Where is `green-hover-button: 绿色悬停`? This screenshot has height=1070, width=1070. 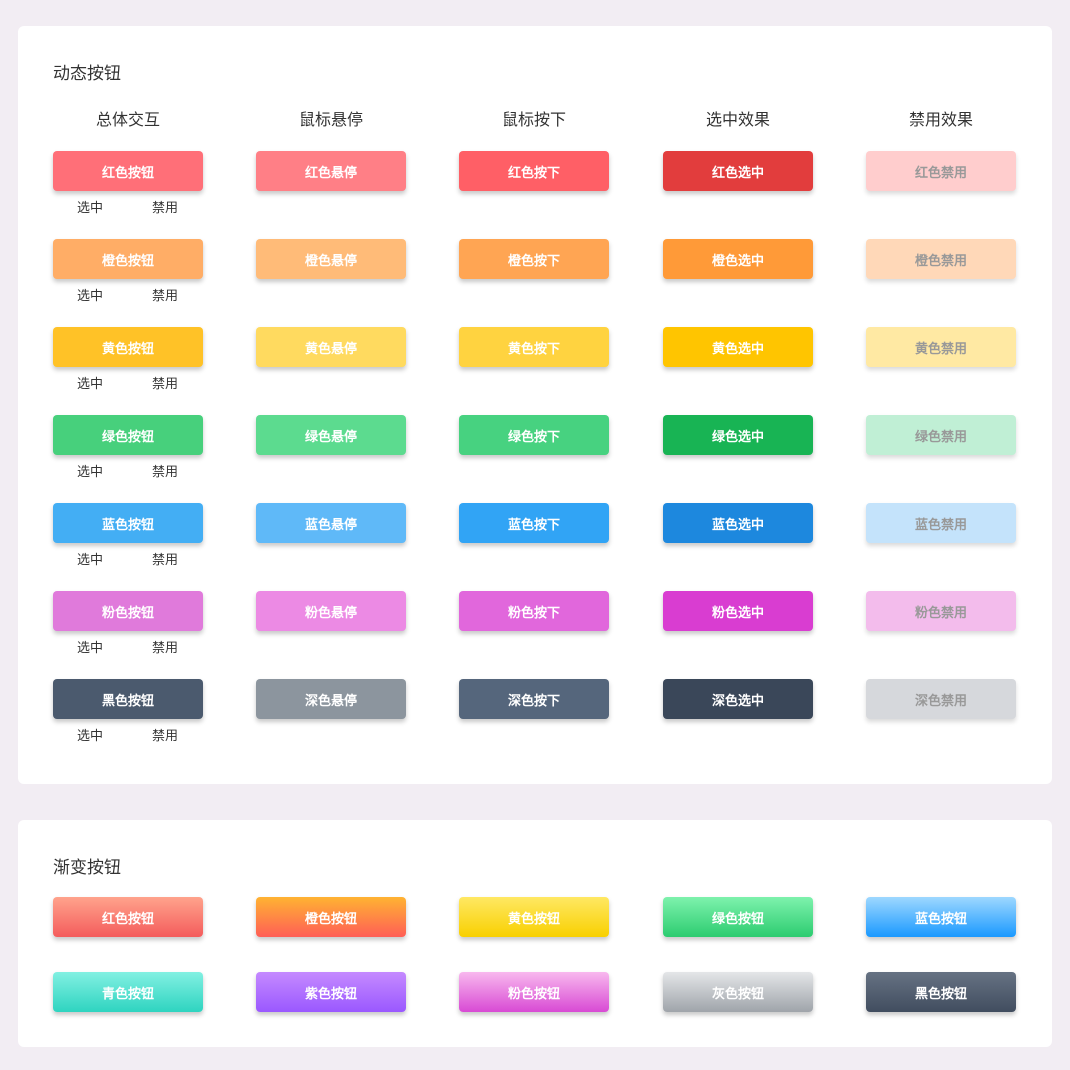
green-hover-button: 绿色悬停 is located at coordinates (331, 435).